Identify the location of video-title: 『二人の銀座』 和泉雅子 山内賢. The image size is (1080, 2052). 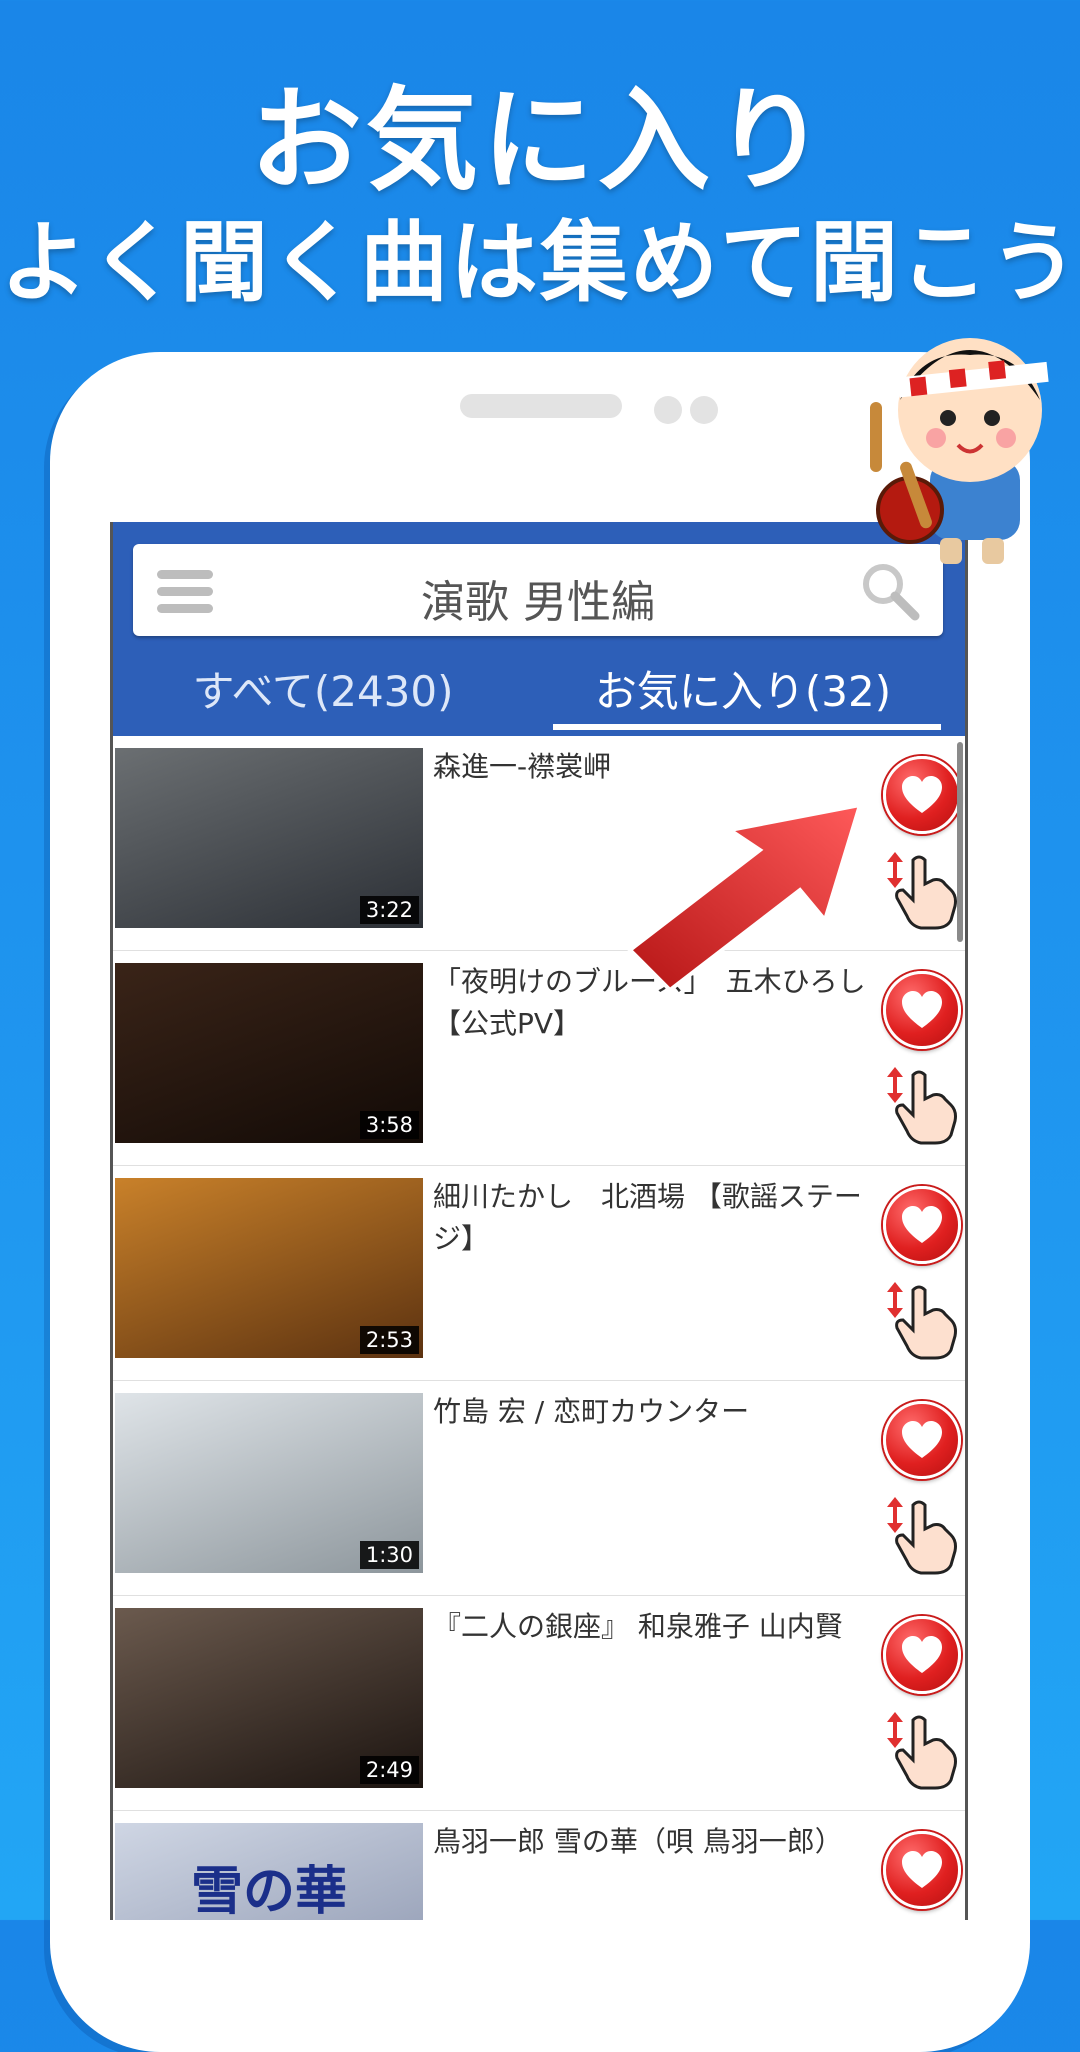
(653, 1627).